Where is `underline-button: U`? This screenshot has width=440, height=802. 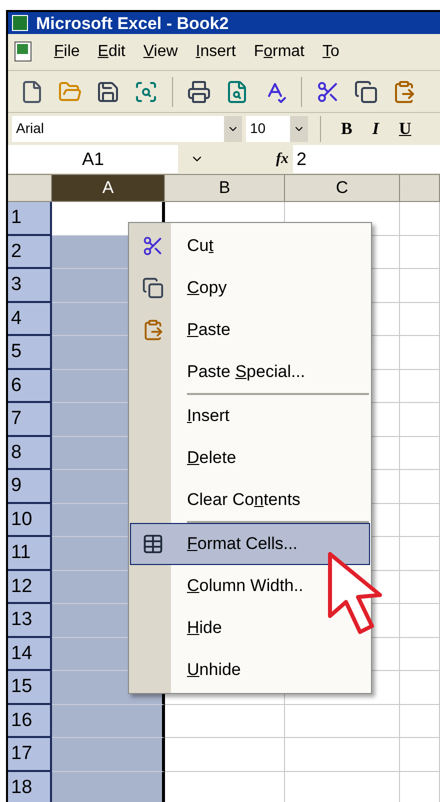
underline-button: U is located at coordinates (405, 129).